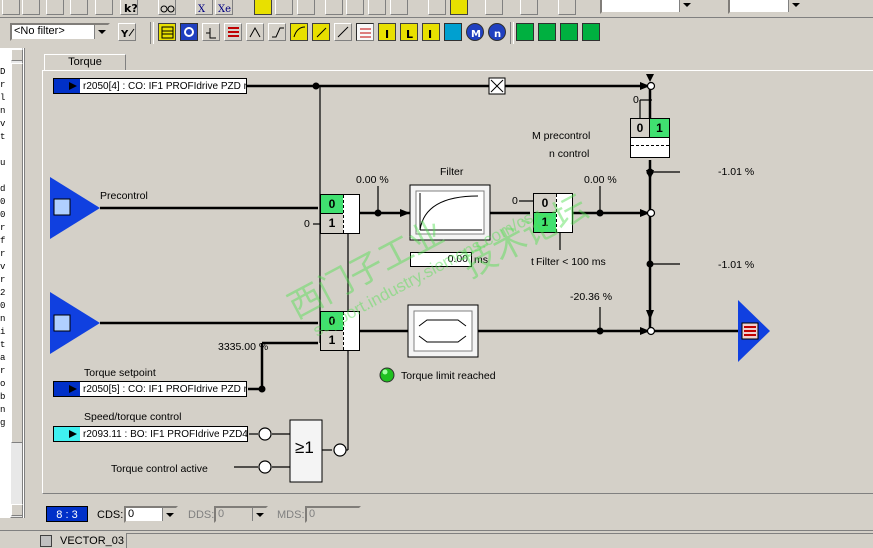 This screenshot has width=873, height=548. I want to click on top-signal-text: r2050[4] : CO: IF1 PROFIdrive PZD r, so click(165, 86).